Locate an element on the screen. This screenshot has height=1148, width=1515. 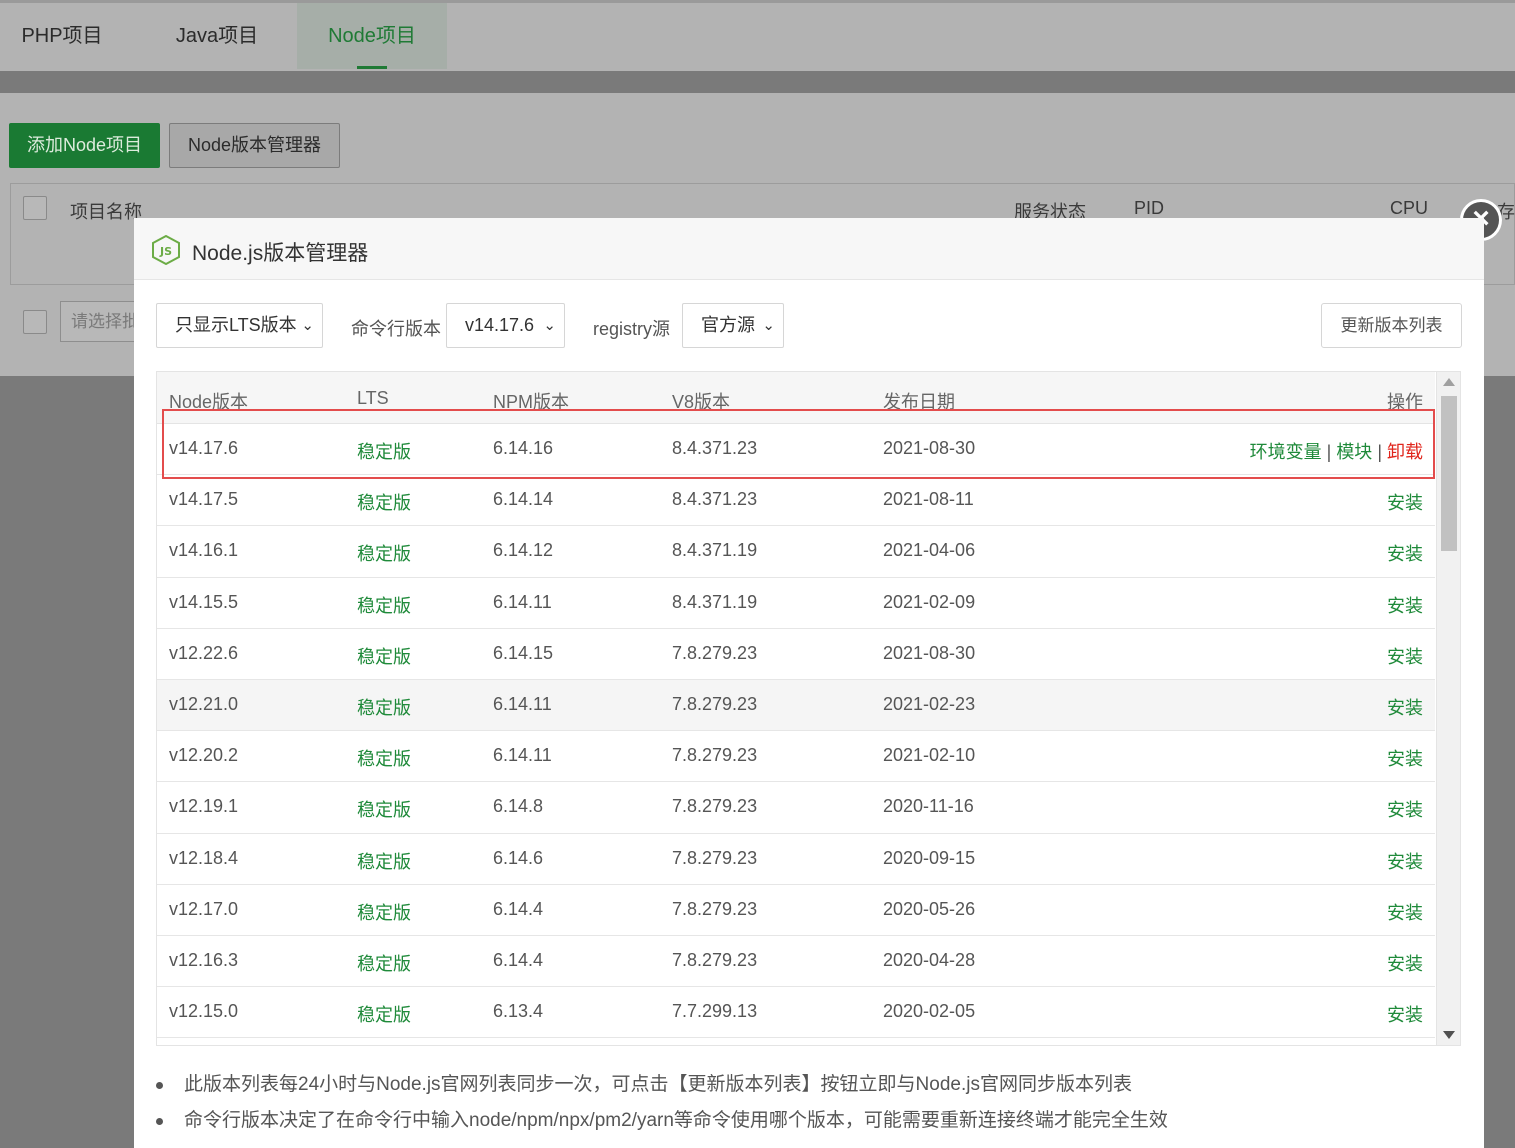
cli-version-select: v14.17.6 ⌄ is located at coordinates (505, 325).